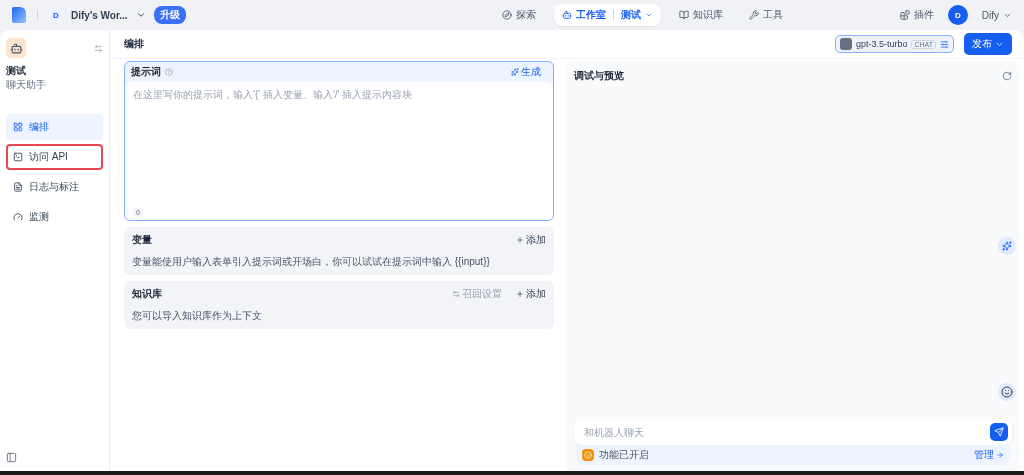  What do you see at coordinates (54, 127) in the screenshot?
I see `sidebar-item: 编排` at bounding box center [54, 127].